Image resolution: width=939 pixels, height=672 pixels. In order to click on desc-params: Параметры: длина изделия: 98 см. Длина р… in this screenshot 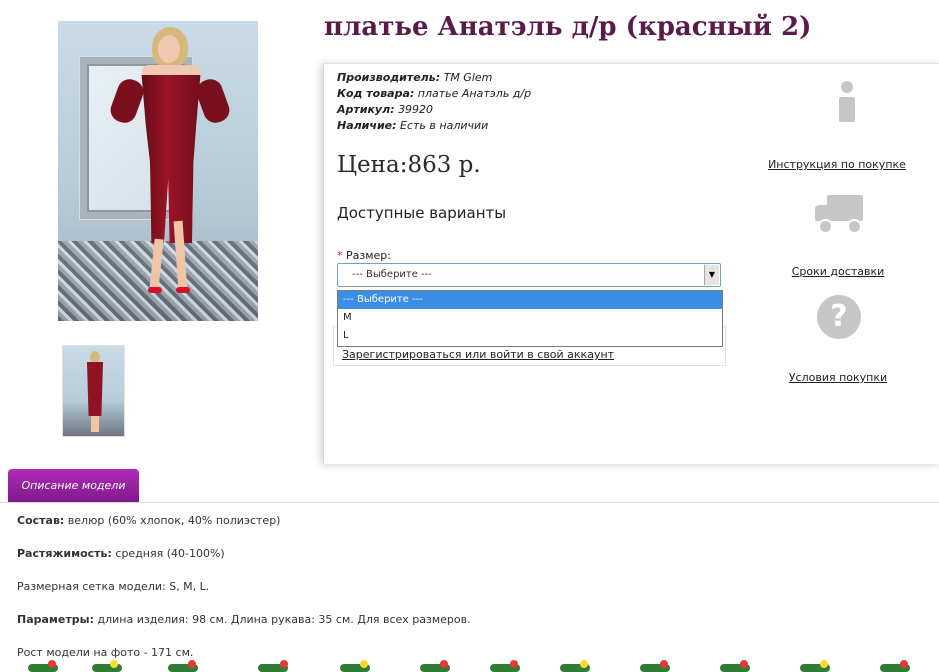, I will do `click(244, 619)`.